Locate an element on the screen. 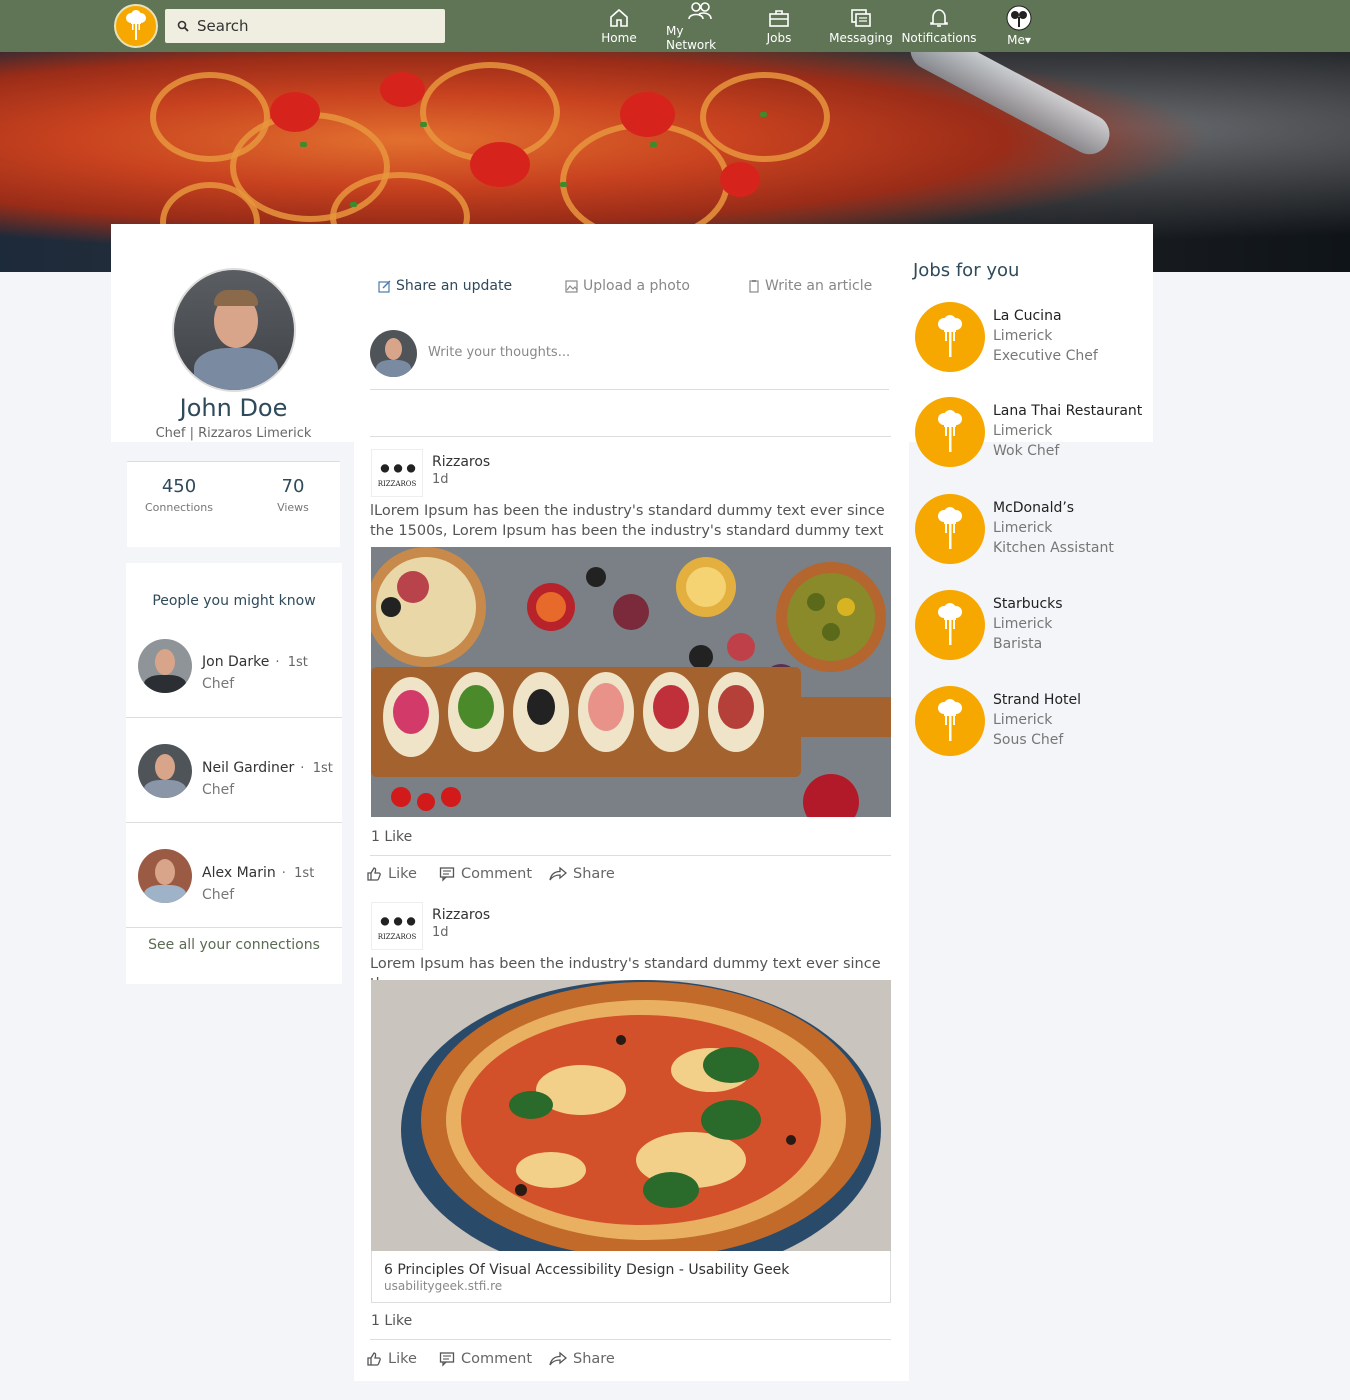 The image size is (1350, 1400). job-role: Wok Chef is located at coordinates (1026, 451).